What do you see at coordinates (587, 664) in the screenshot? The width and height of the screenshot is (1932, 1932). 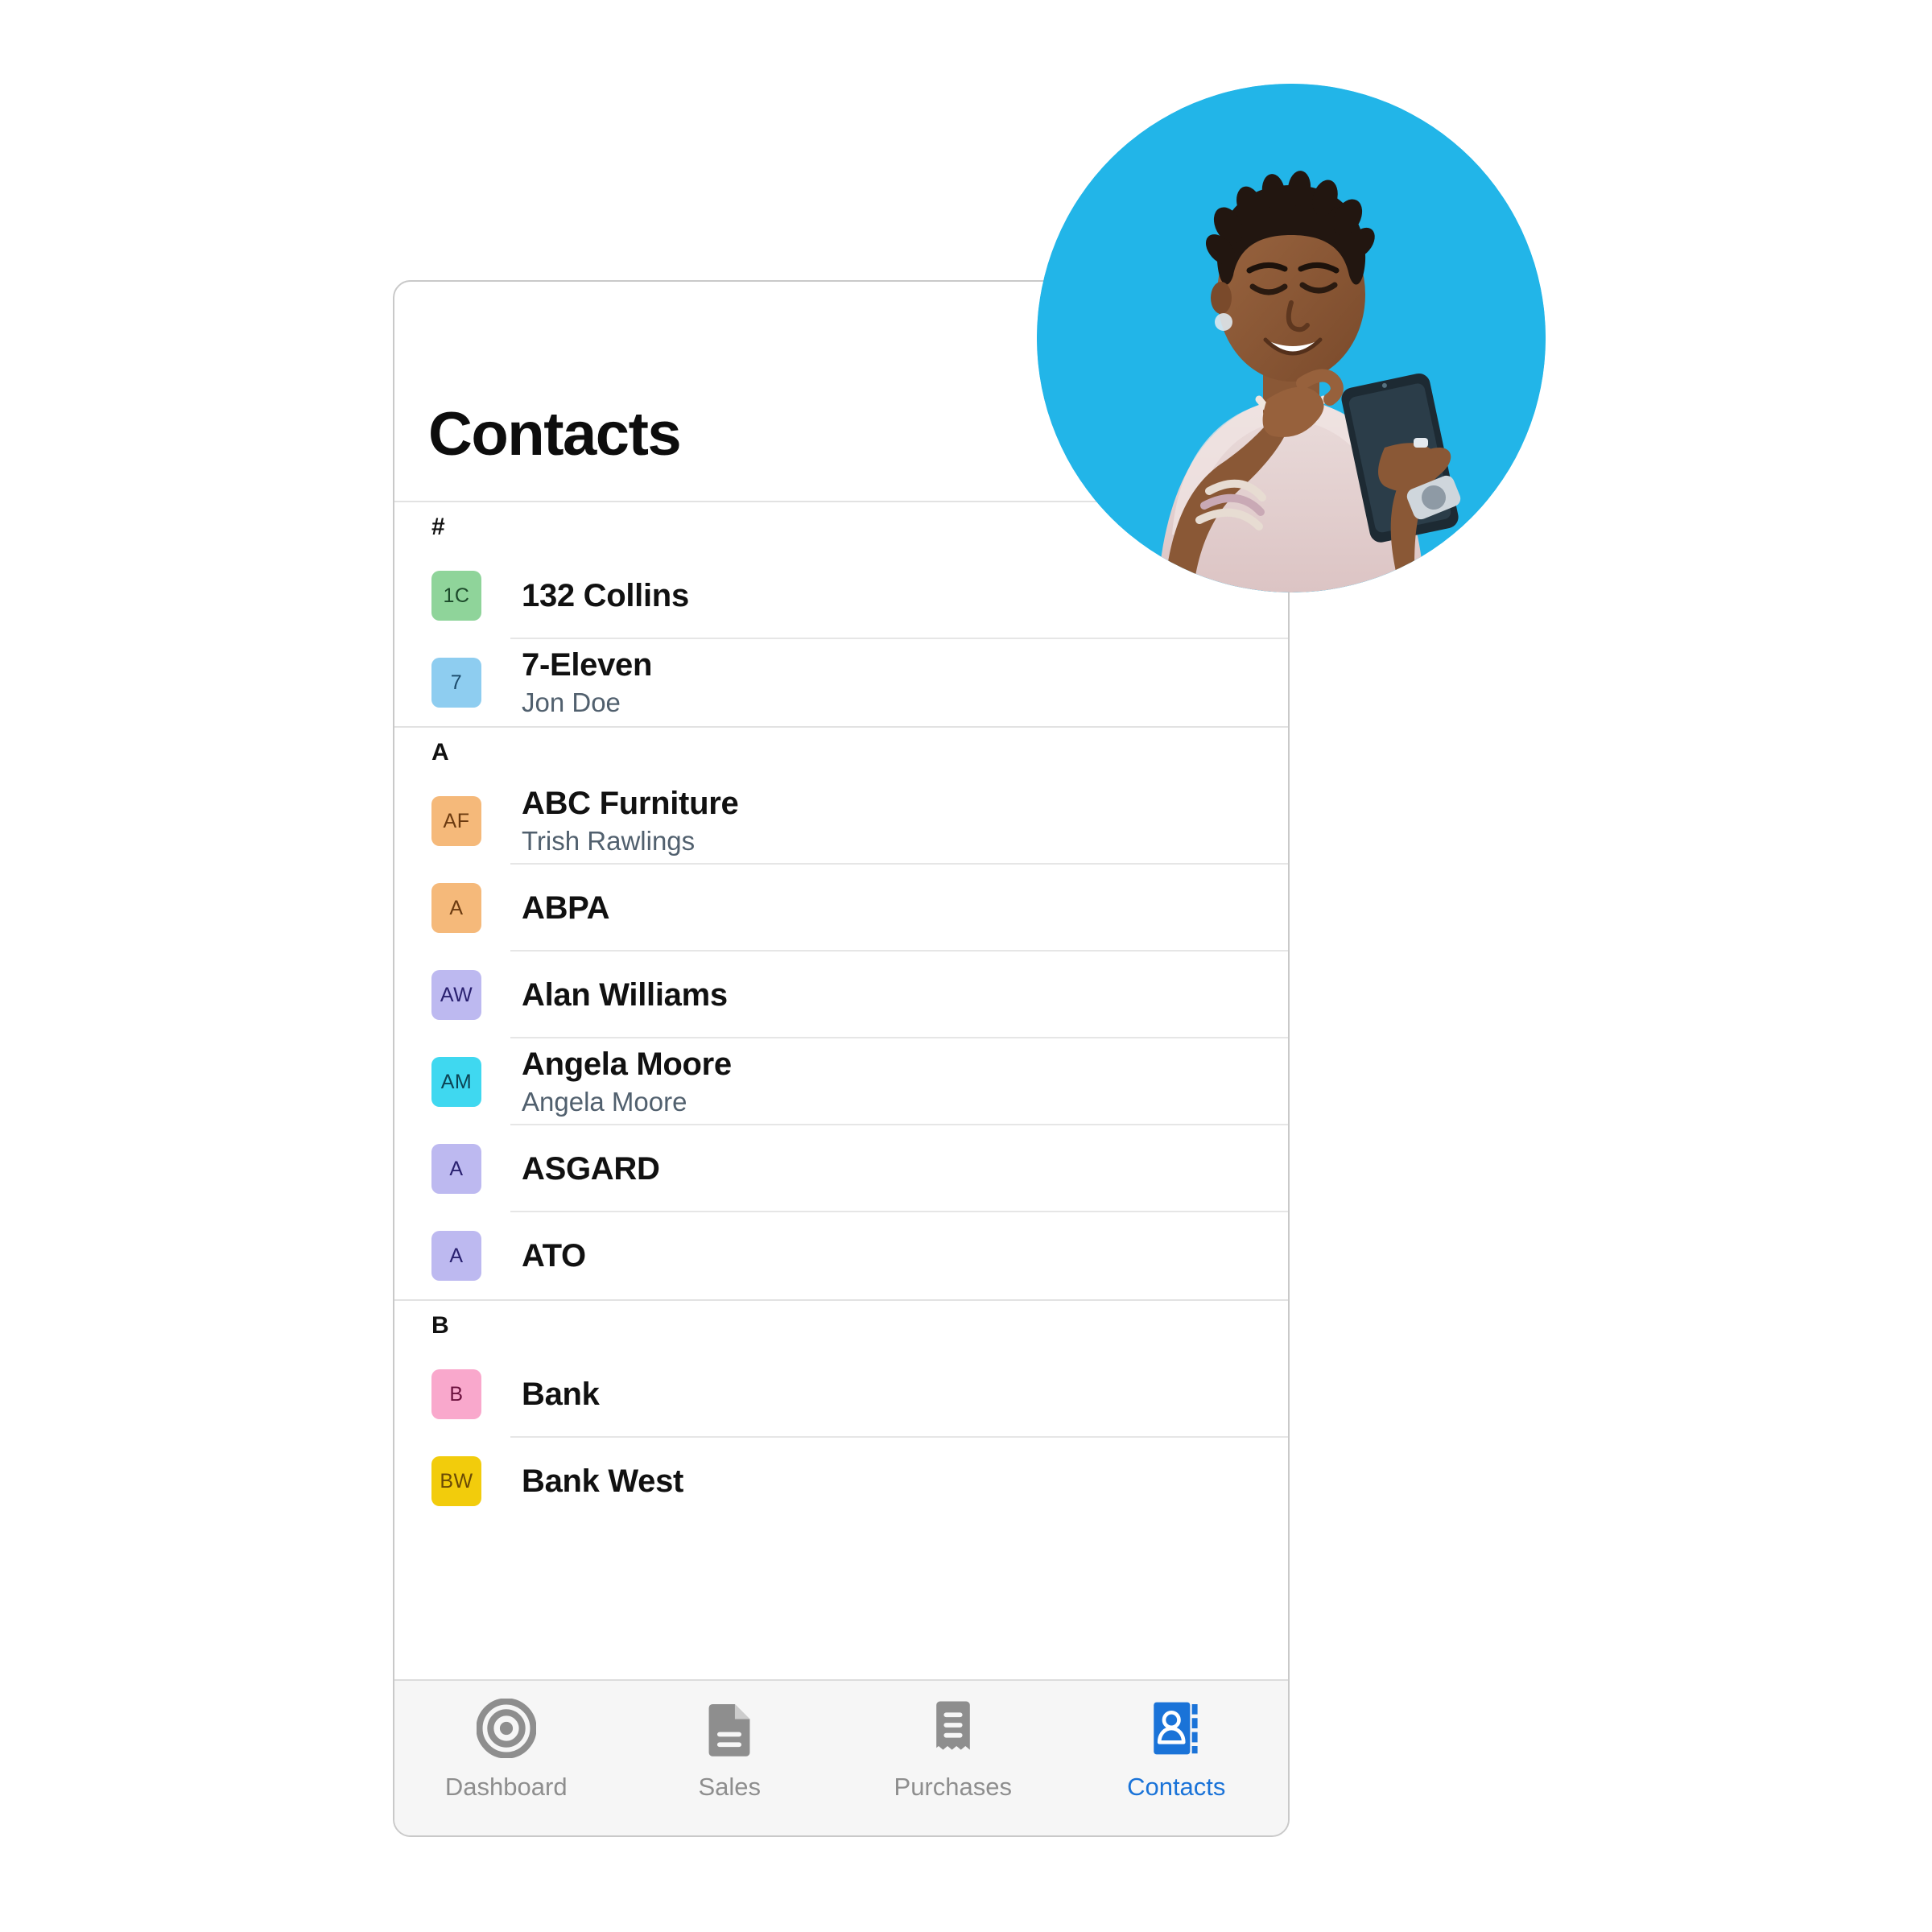 I see `contact-name: 7-Eleven` at bounding box center [587, 664].